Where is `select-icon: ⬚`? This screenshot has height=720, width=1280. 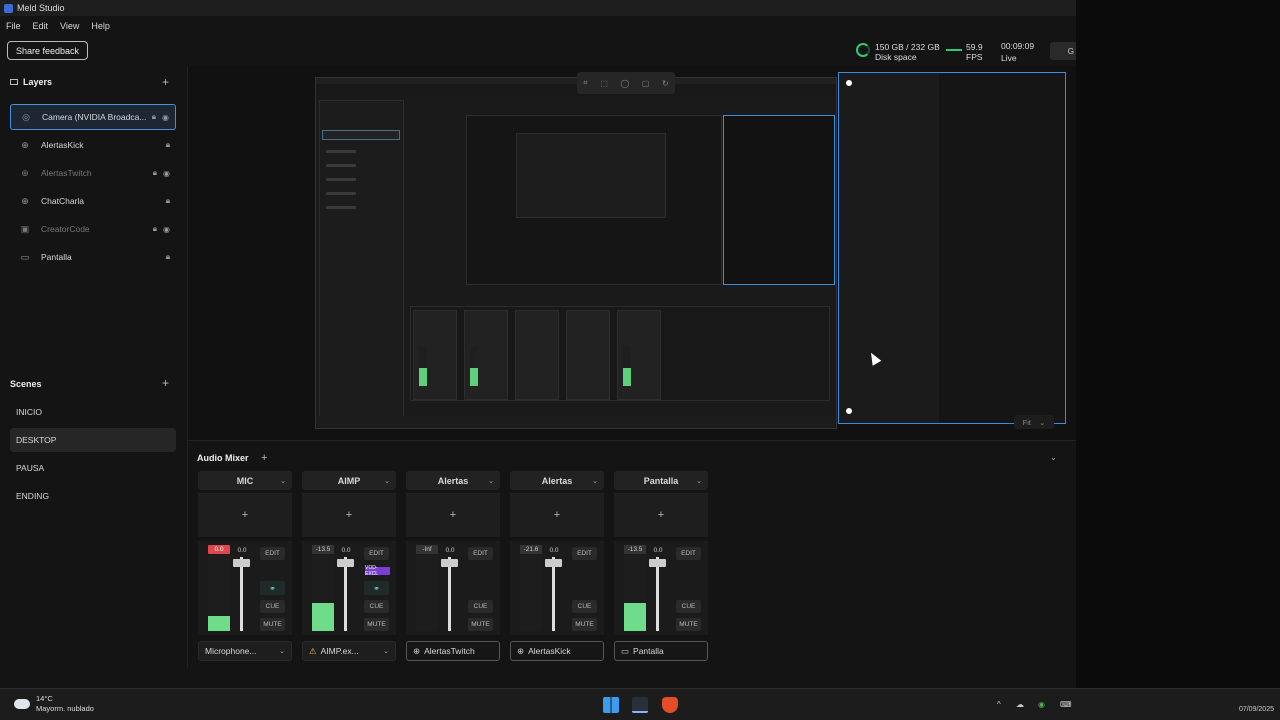 select-icon: ⬚ is located at coordinates (604, 83).